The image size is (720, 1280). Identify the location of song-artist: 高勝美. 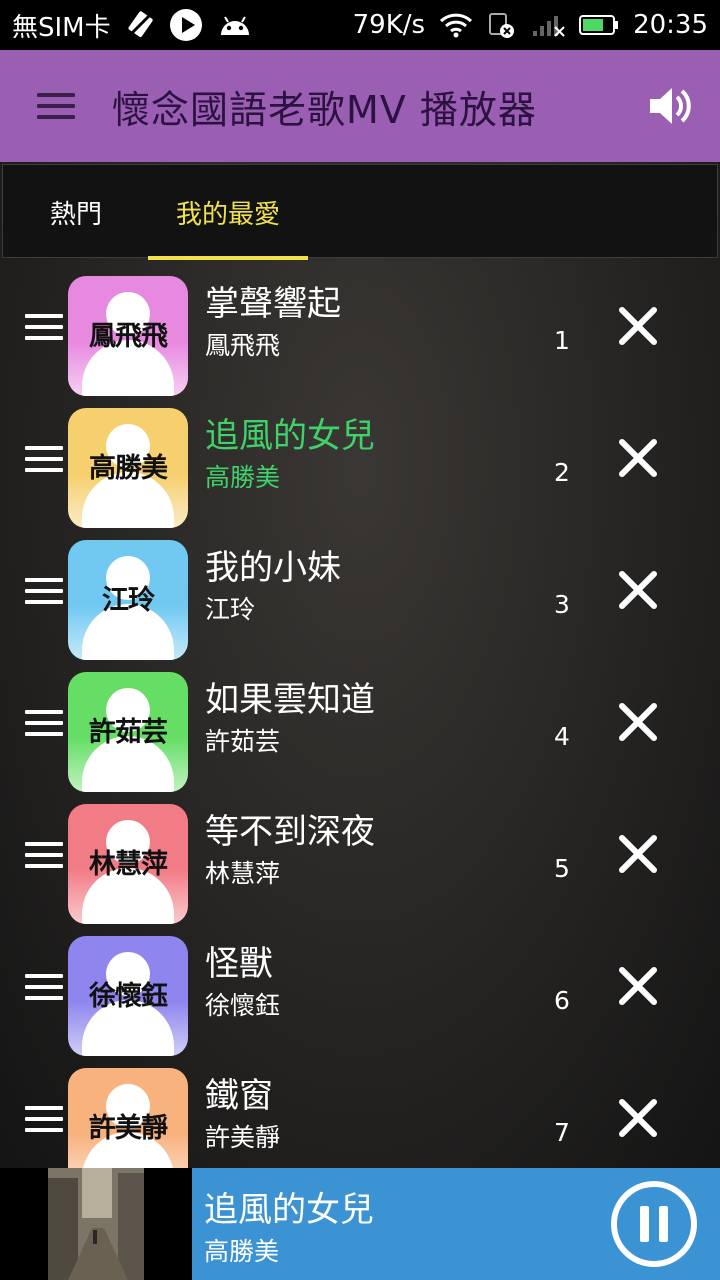
(243, 477).